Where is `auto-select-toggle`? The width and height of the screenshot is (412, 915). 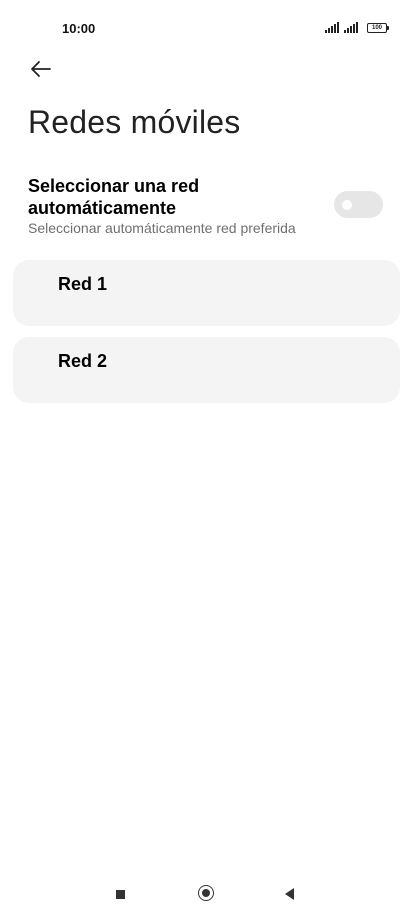 auto-select-toggle is located at coordinates (358, 204).